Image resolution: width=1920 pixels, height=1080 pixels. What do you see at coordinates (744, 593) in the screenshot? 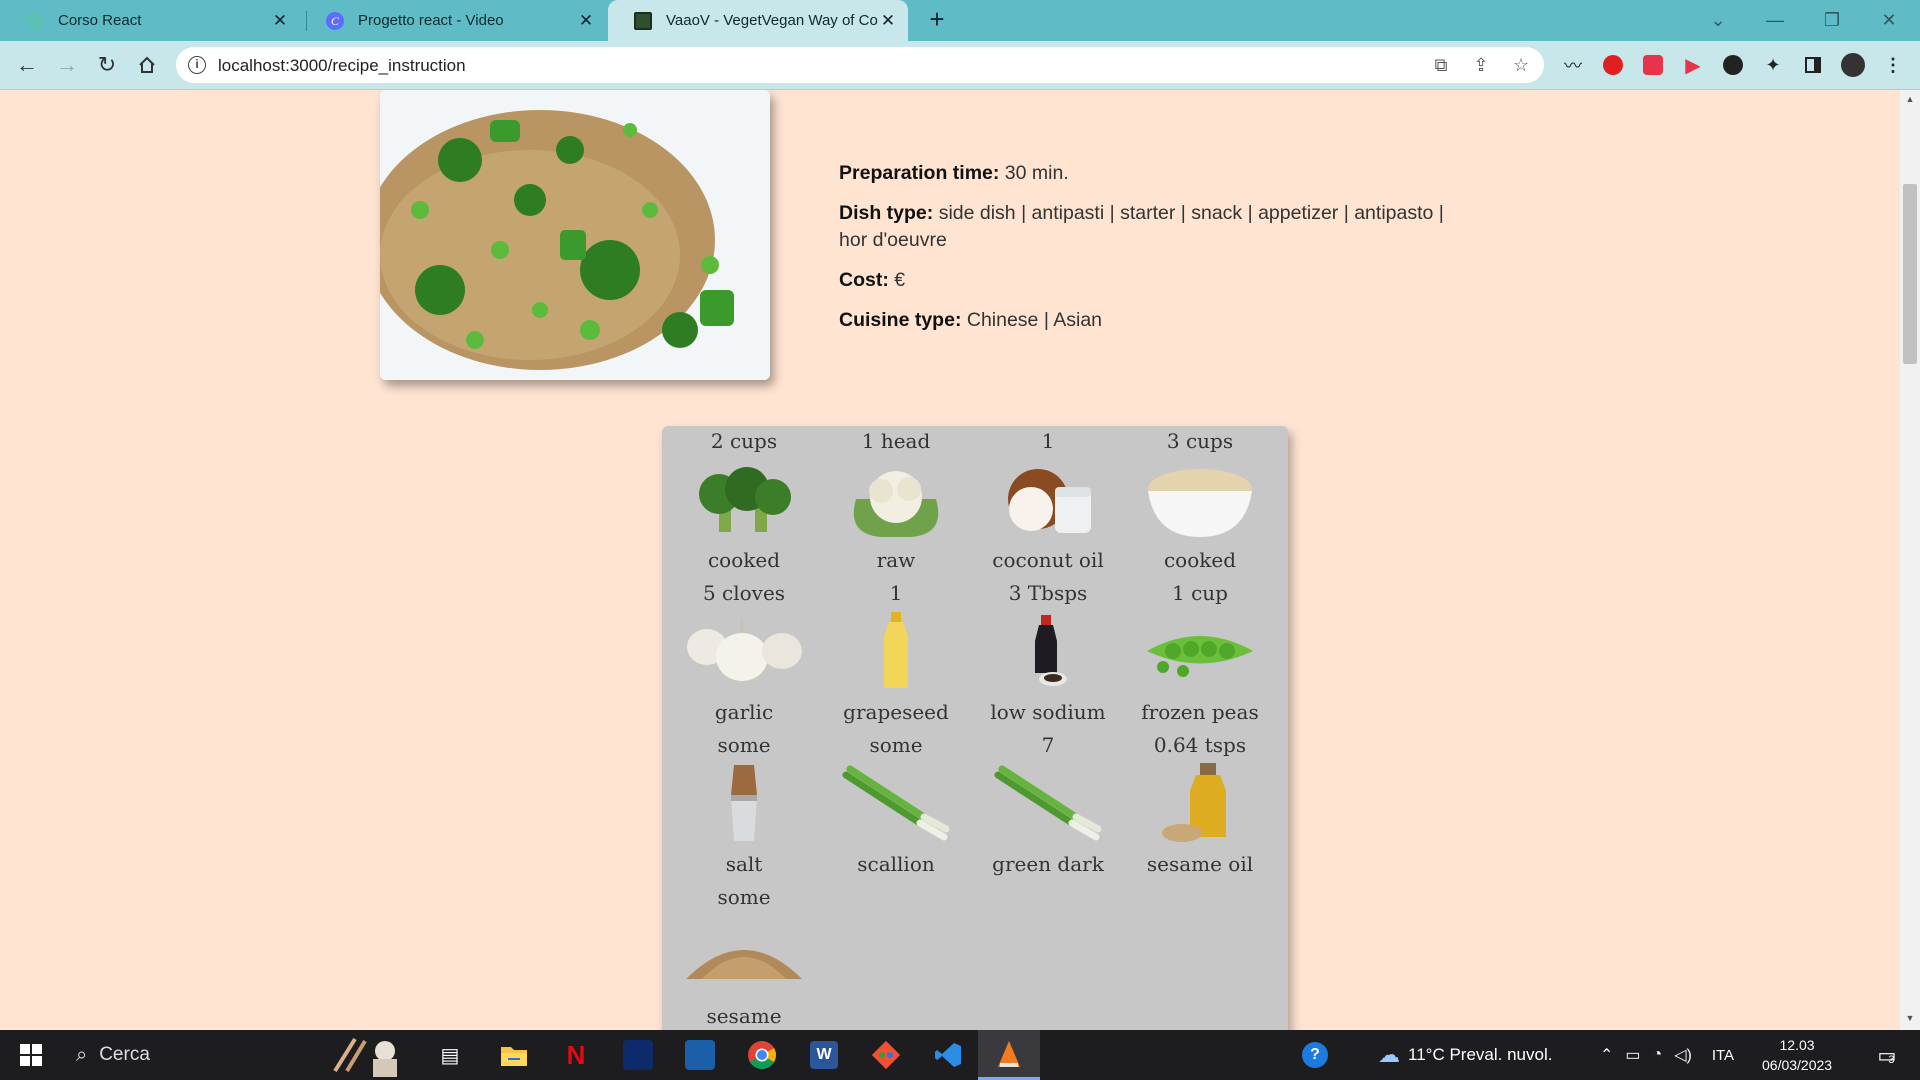
I see `ingredient-quantity: 5 cloves` at bounding box center [744, 593].